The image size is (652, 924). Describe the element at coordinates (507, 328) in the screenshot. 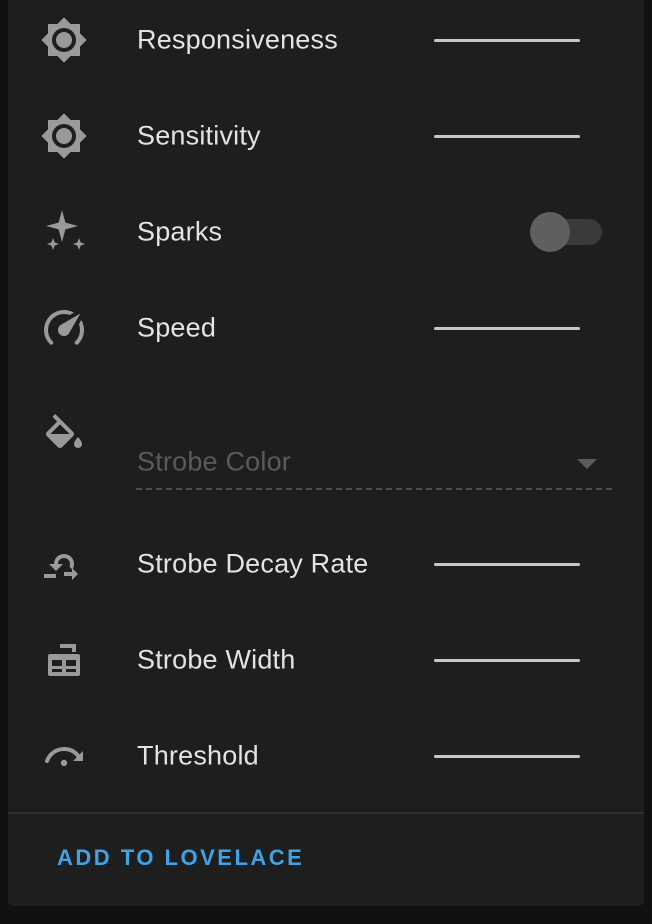

I see `speed-slider` at that location.